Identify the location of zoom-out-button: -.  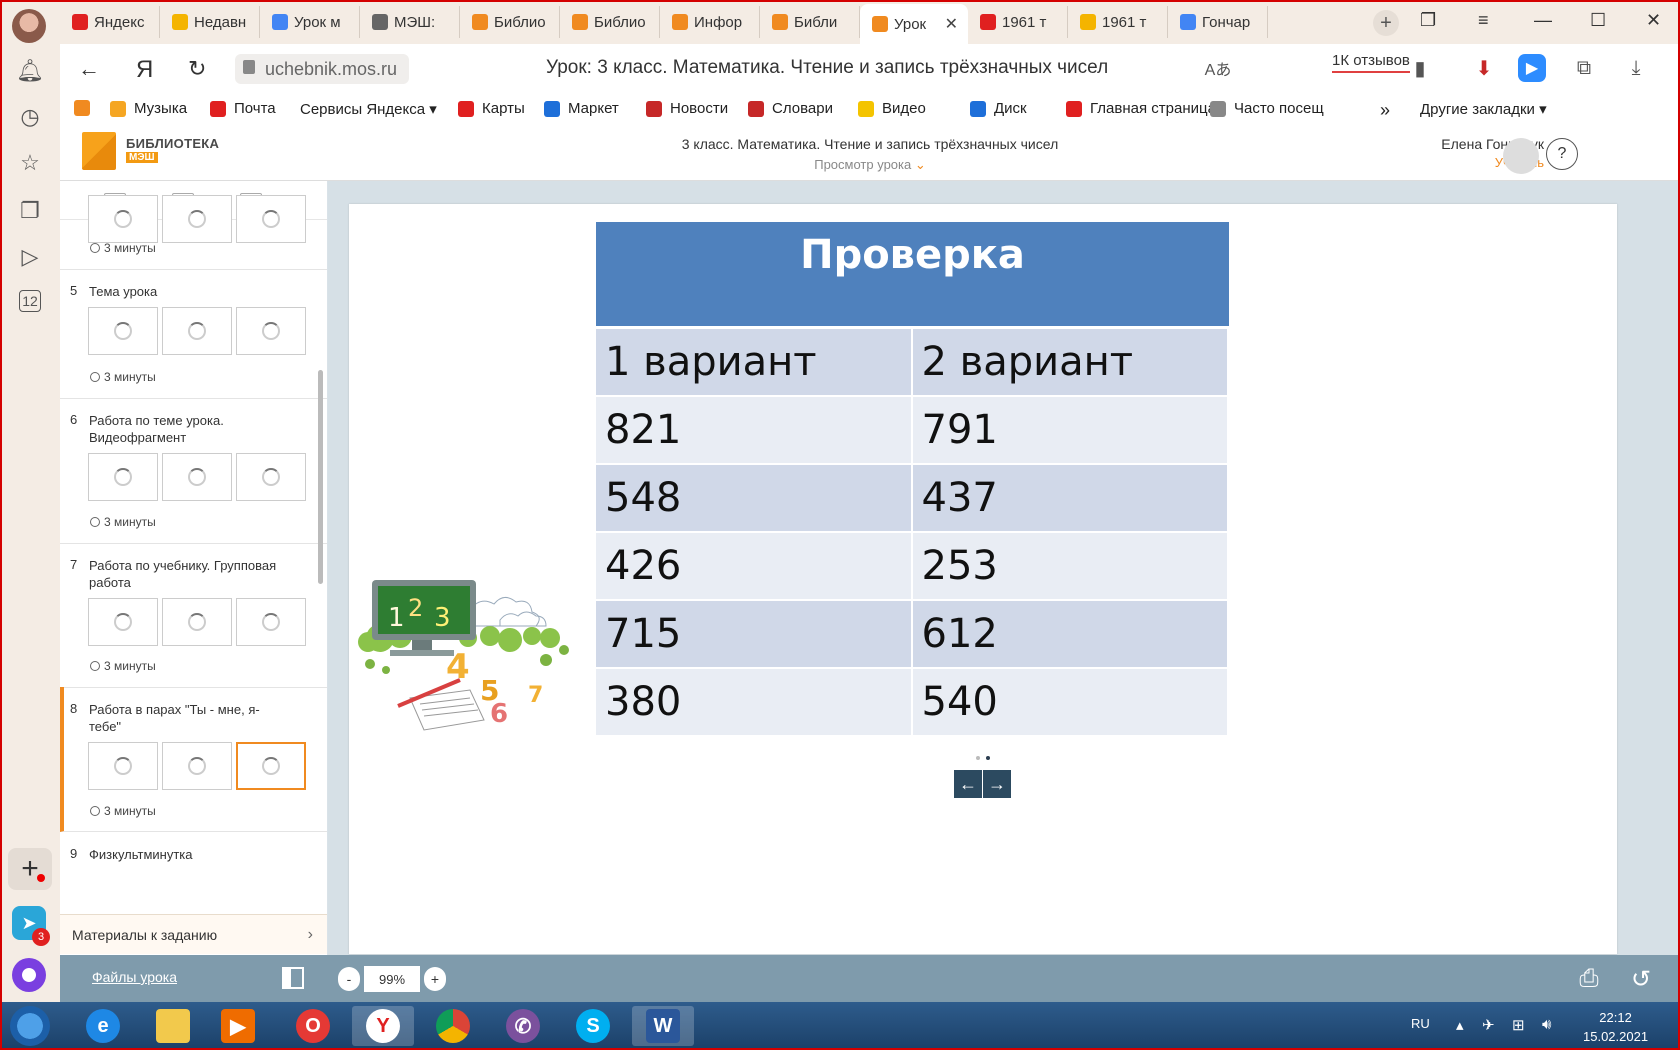
(349, 979).